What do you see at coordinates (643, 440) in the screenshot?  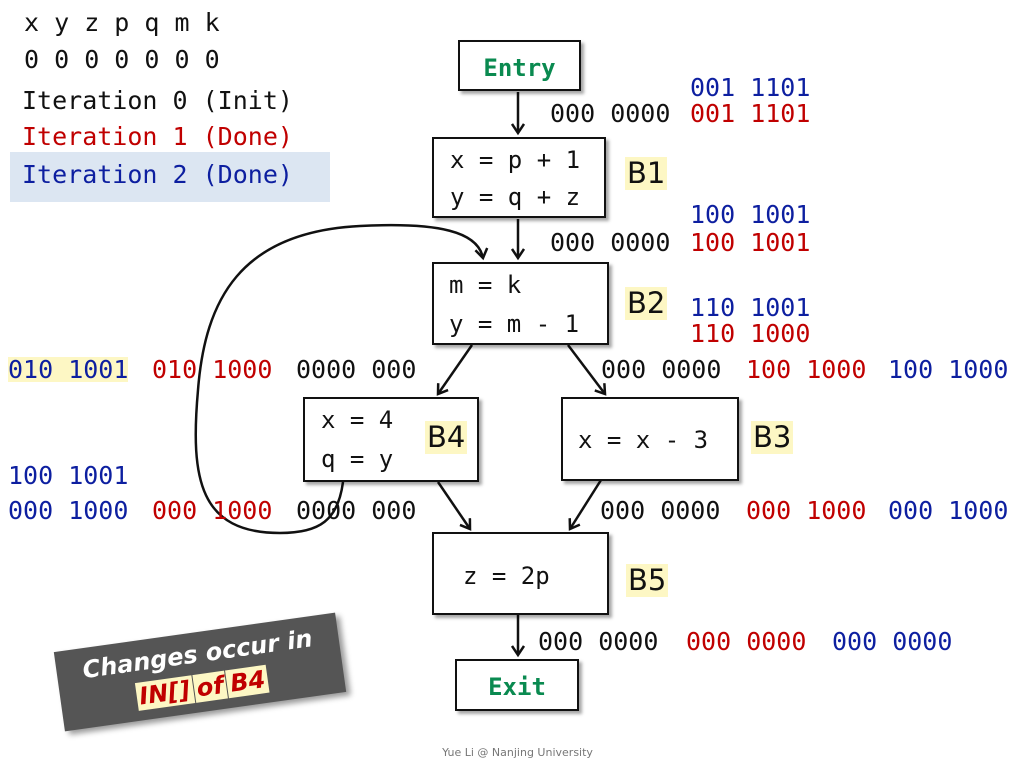 I see `b3-stmt-1: x = x - 3` at bounding box center [643, 440].